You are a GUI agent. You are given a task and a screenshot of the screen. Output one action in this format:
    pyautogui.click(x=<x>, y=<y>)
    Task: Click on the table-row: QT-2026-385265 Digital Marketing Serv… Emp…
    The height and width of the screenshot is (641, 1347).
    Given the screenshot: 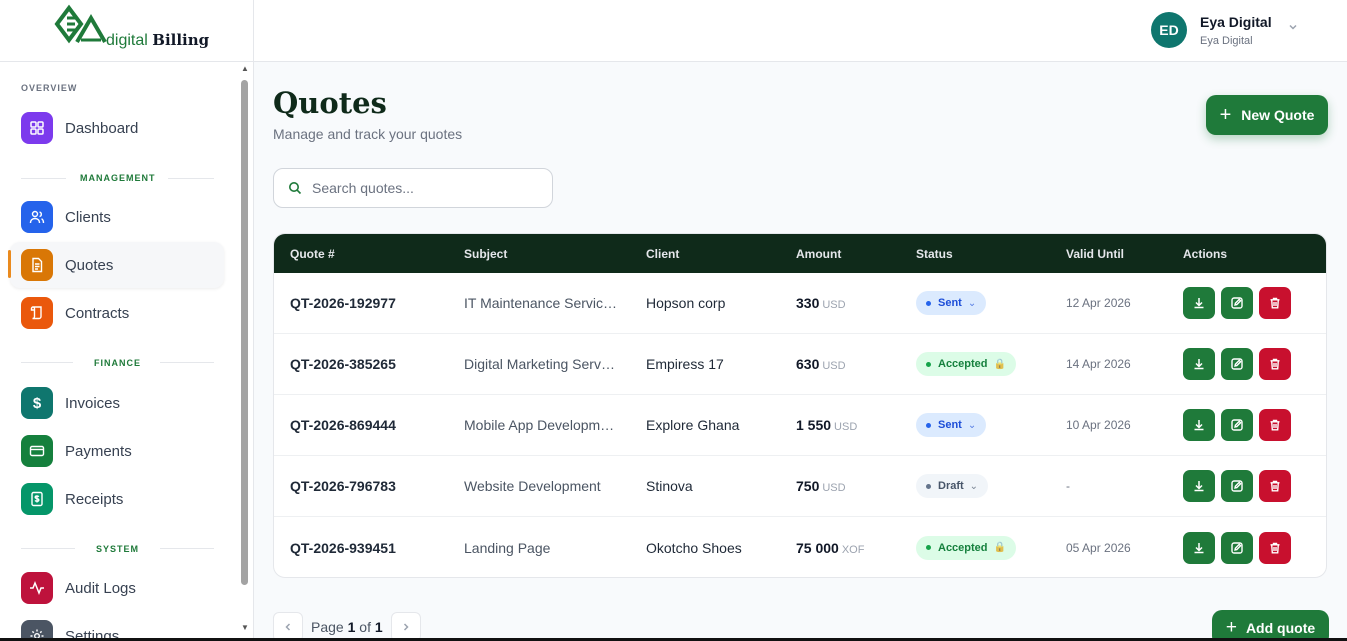 What is the action you would take?
    pyautogui.click(x=800, y=364)
    